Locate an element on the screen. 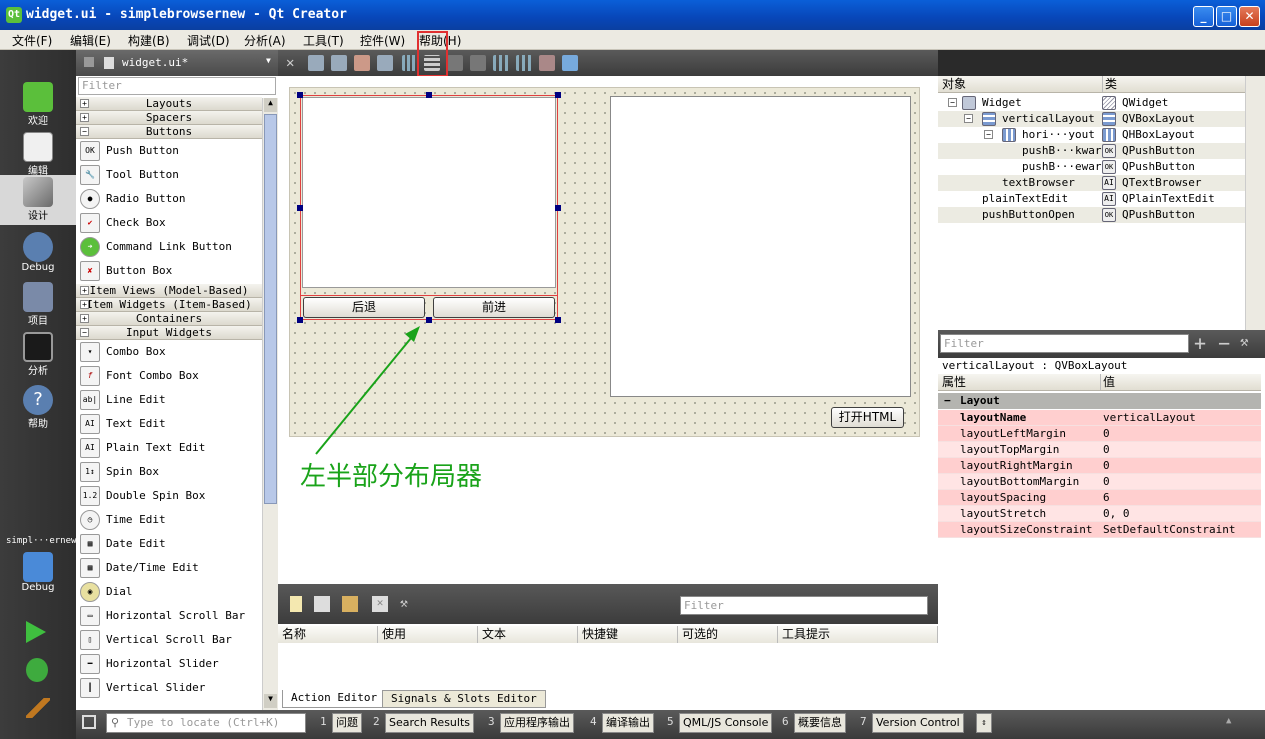  menu-edit: 编辑(E) is located at coordinates (90, 40).